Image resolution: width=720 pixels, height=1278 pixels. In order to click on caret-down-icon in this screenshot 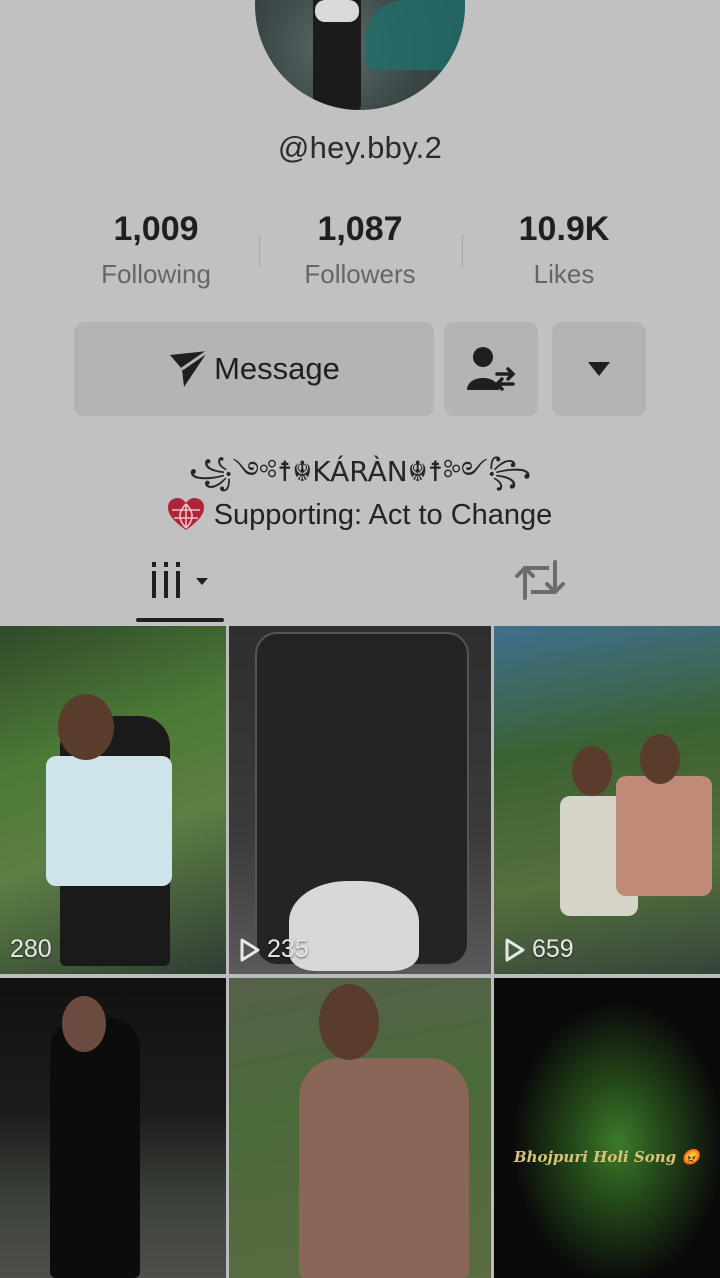, I will do `click(599, 369)`.